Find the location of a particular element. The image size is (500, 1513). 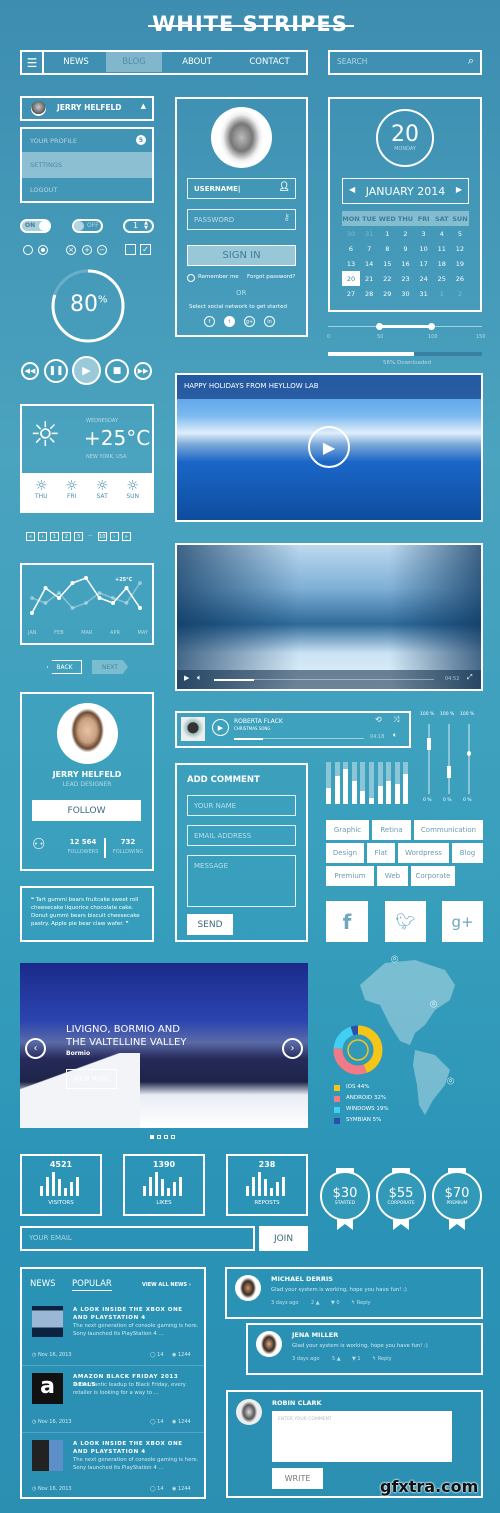

calendar-day: 15 is located at coordinates (387, 263).